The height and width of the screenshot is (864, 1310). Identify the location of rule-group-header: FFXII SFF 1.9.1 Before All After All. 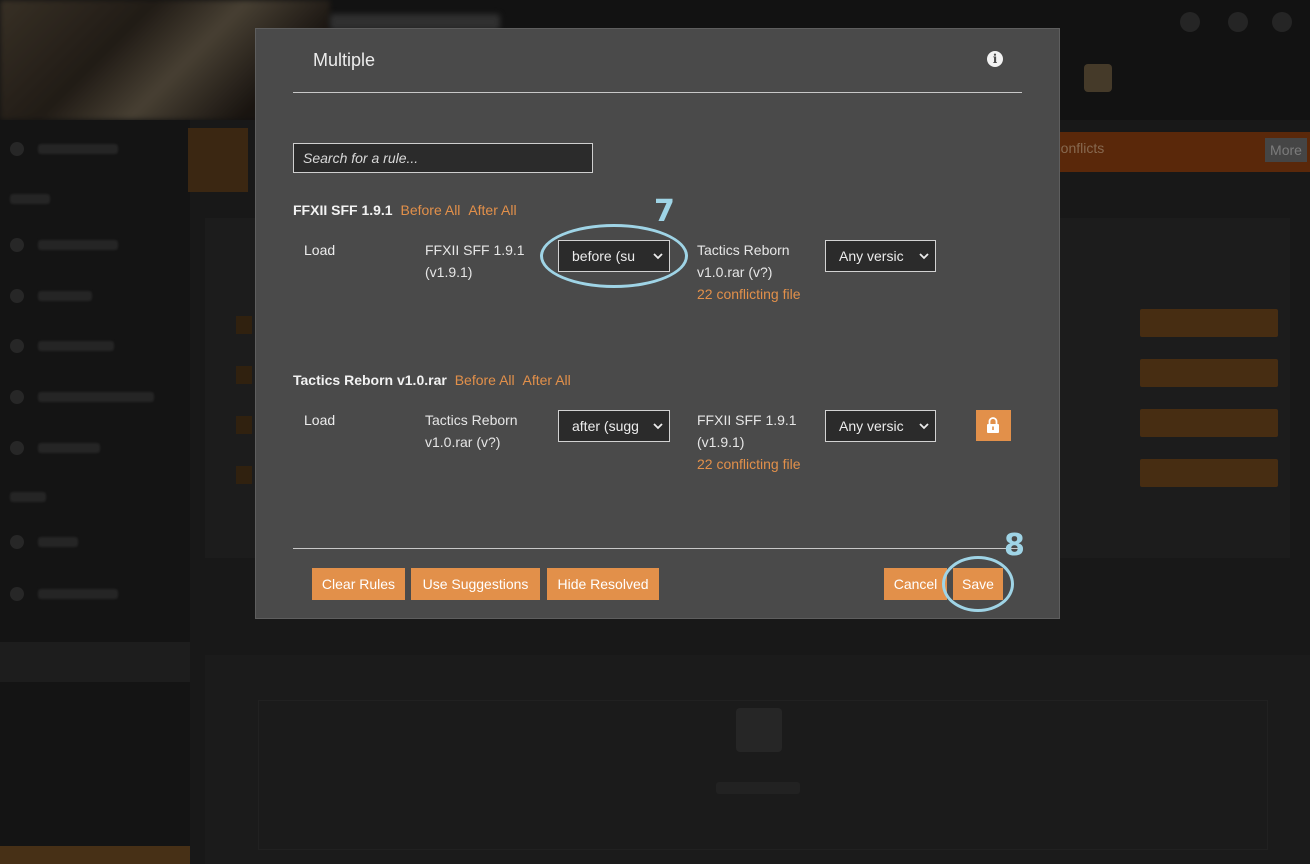
(405, 210).